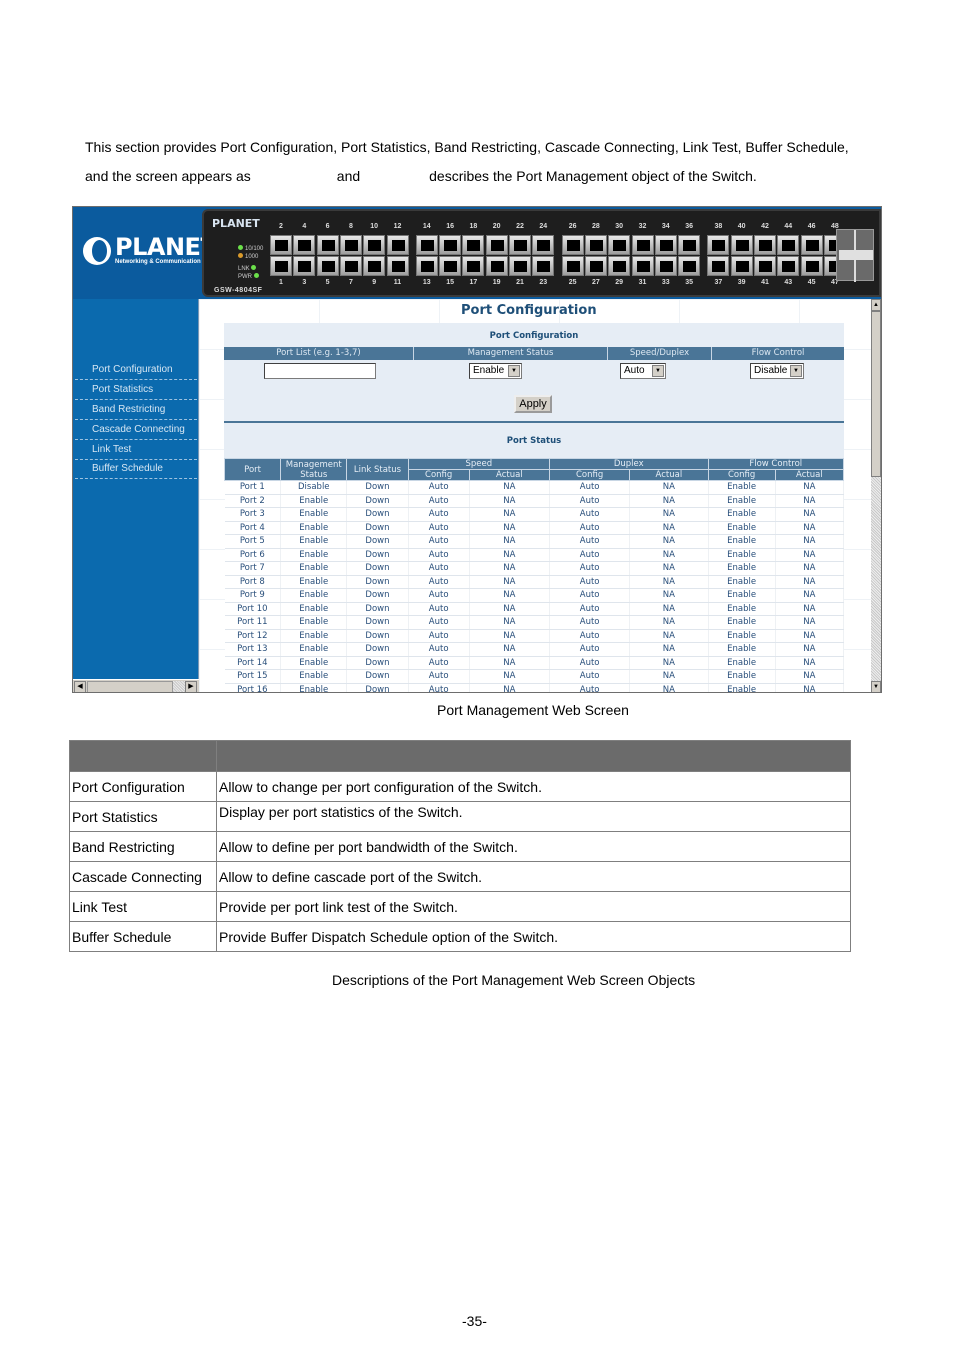  Describe the element at coordinates (534, 676) in the screenshot. I see `table-row: Port 15 Enable Down Auto NA Auto NA Enable NA` at that location.